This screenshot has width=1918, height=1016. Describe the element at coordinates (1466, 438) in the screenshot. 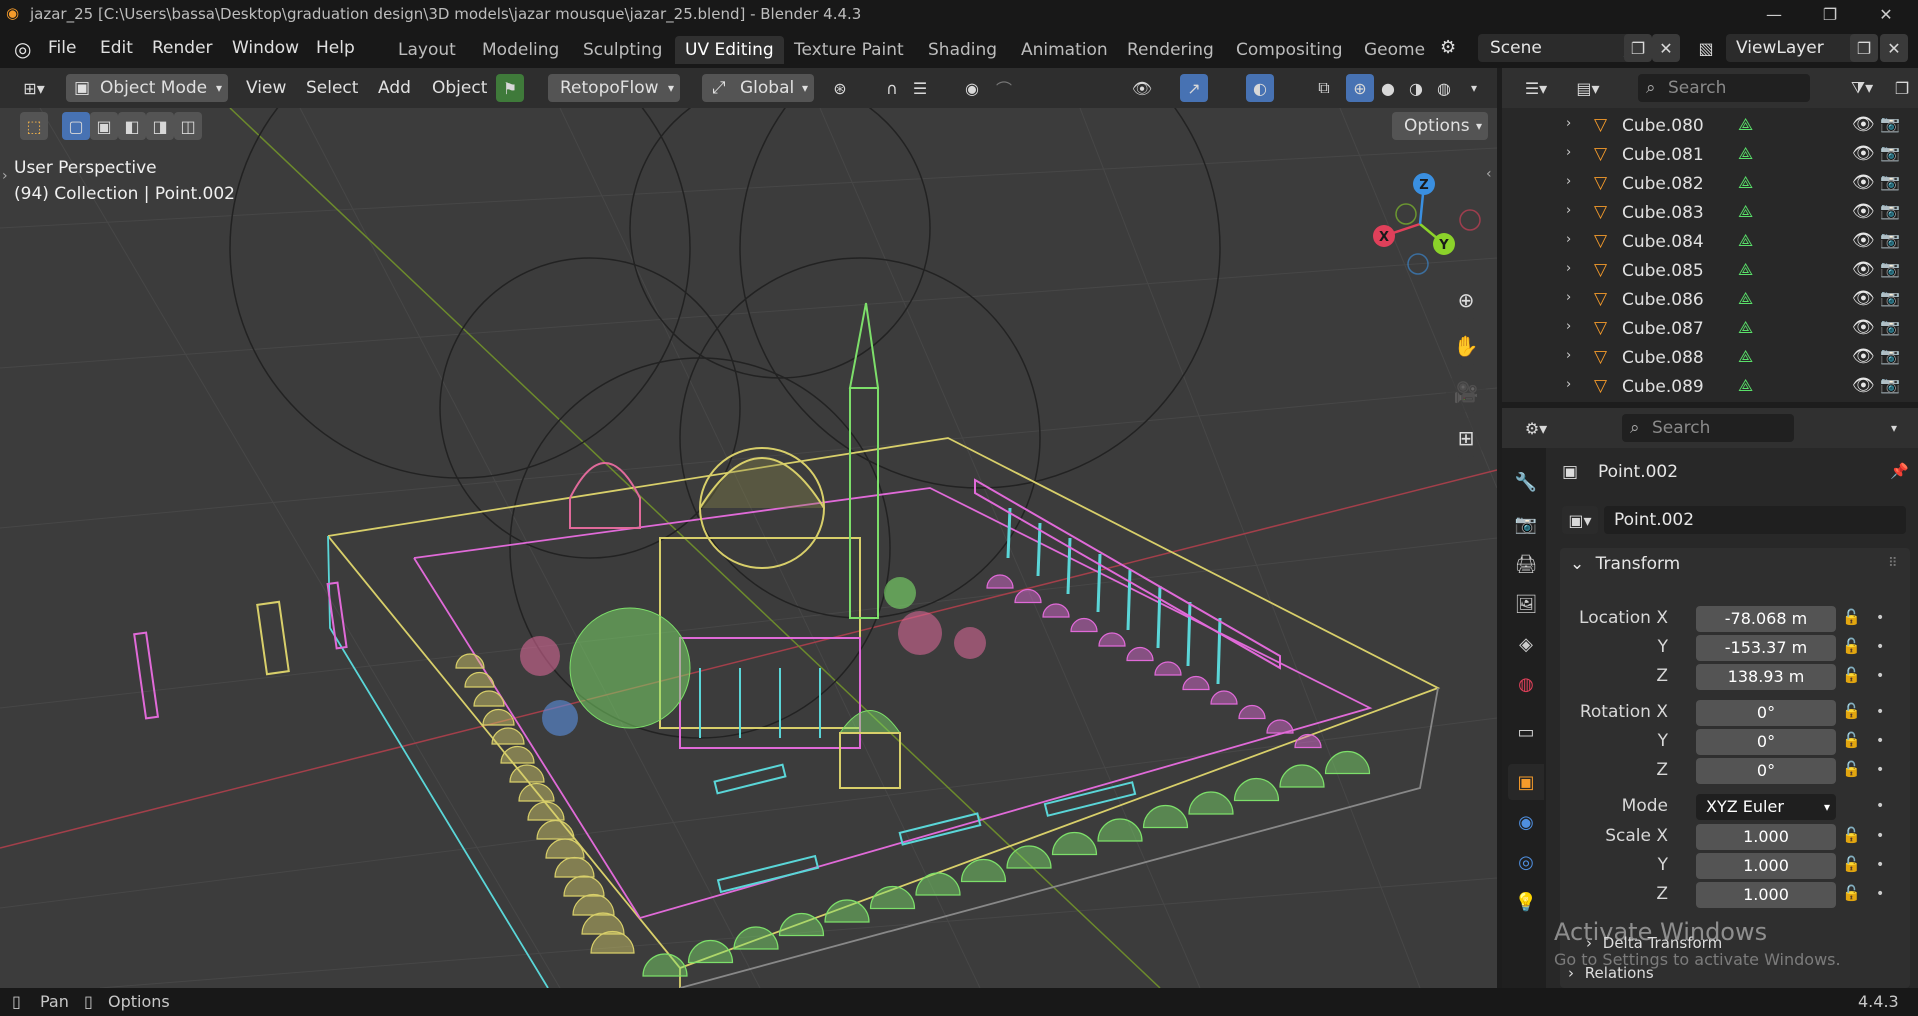

I see `ortho-grid-icon: ⊞` at that location.